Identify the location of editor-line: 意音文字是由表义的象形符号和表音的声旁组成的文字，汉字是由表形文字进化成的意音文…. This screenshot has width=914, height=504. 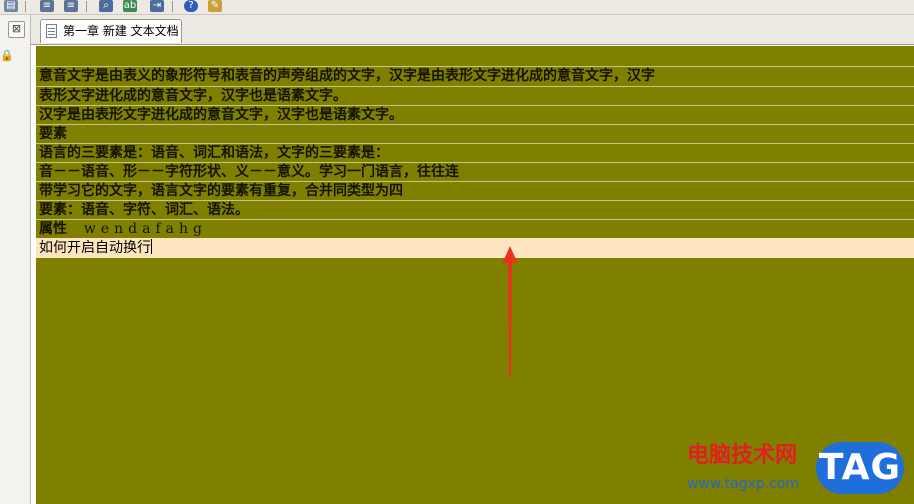
(347, 76).